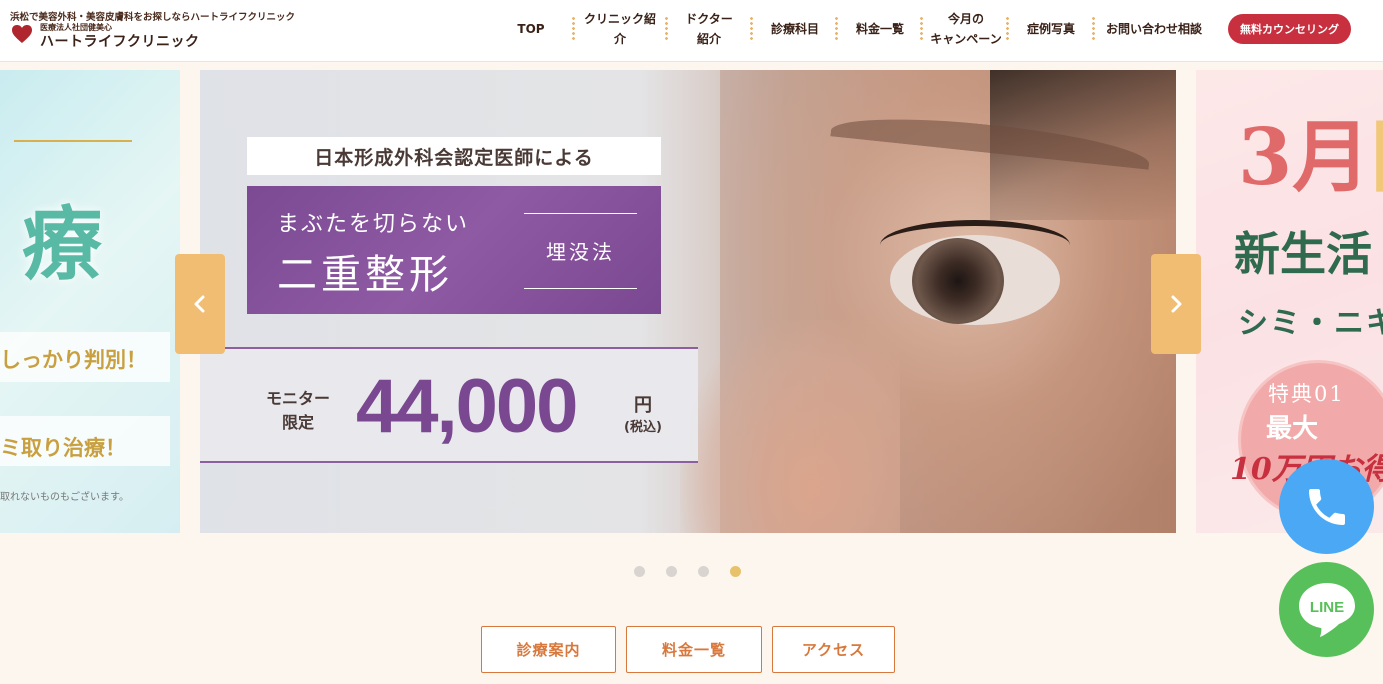  Describe the element at coordinates (694, 649) in the screenshot. I see `price-list-button: 料金一覧` at that location.